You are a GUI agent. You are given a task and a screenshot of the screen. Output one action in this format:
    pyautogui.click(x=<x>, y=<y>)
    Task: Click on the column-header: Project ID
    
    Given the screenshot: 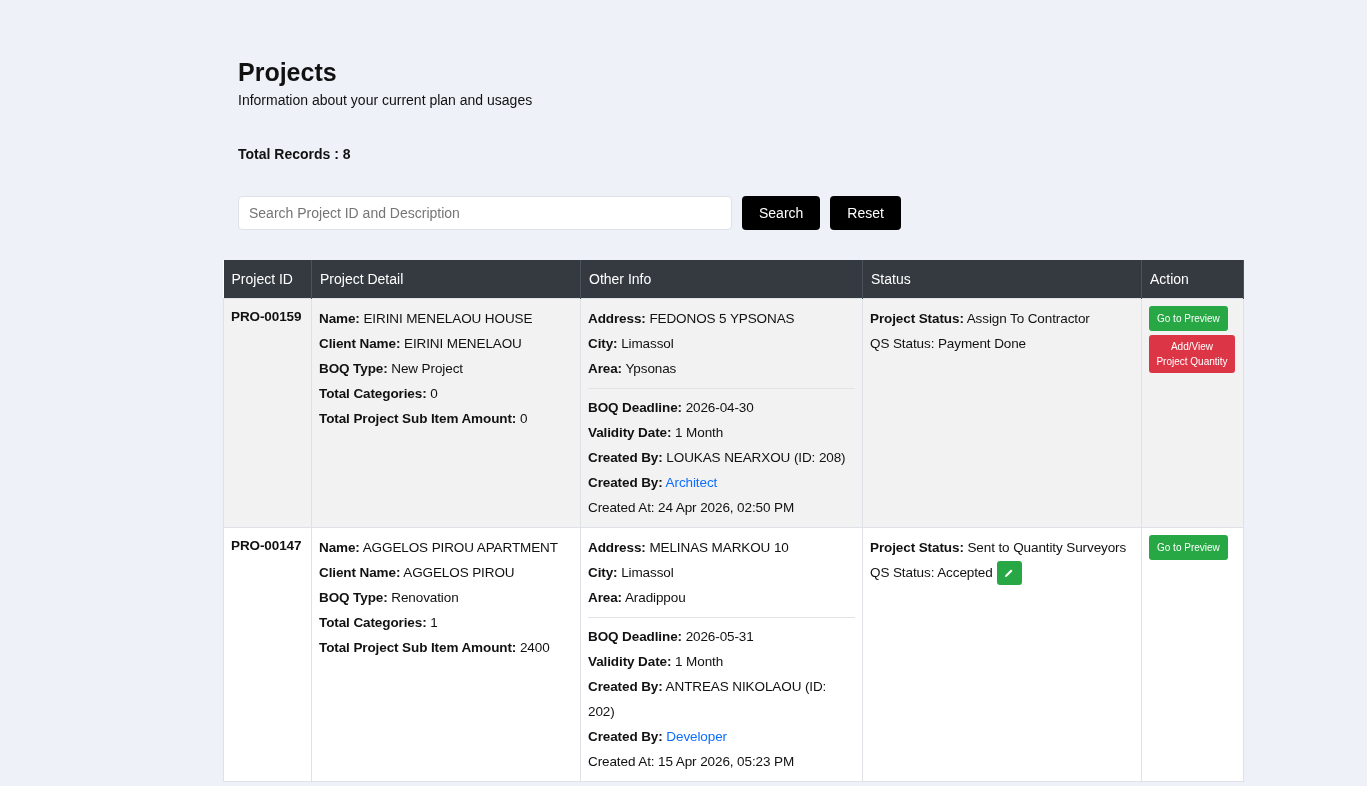 What is the action you would take?
    pyautogui.click(x=267, y=279)
    